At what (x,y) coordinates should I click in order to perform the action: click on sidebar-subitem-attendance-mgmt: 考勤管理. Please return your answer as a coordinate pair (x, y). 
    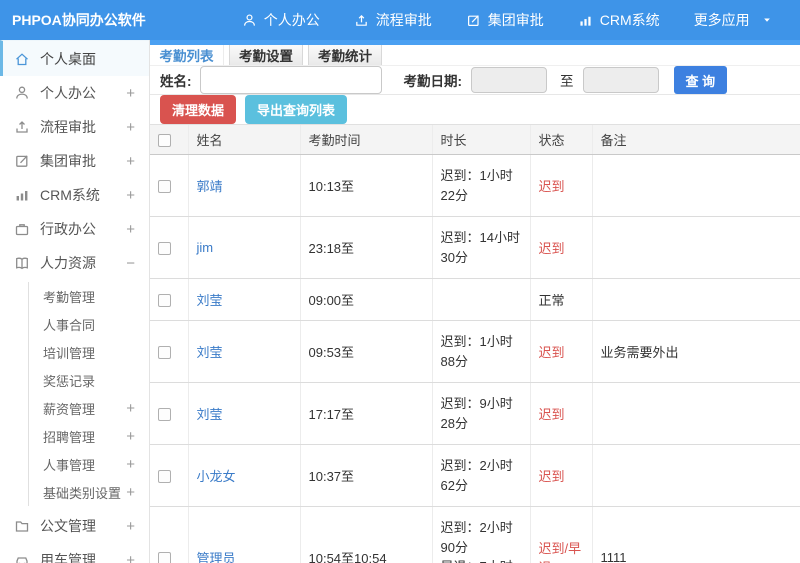
    Looking at the image, I should click on (89, 296).